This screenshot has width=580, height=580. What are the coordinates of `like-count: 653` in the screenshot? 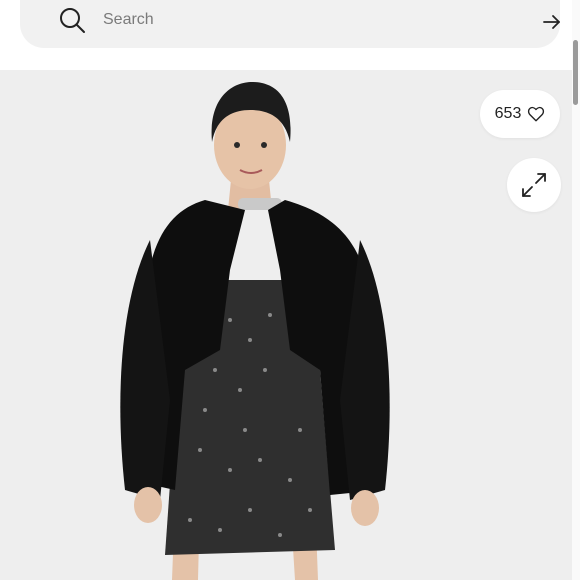 It's located at (508, 113).